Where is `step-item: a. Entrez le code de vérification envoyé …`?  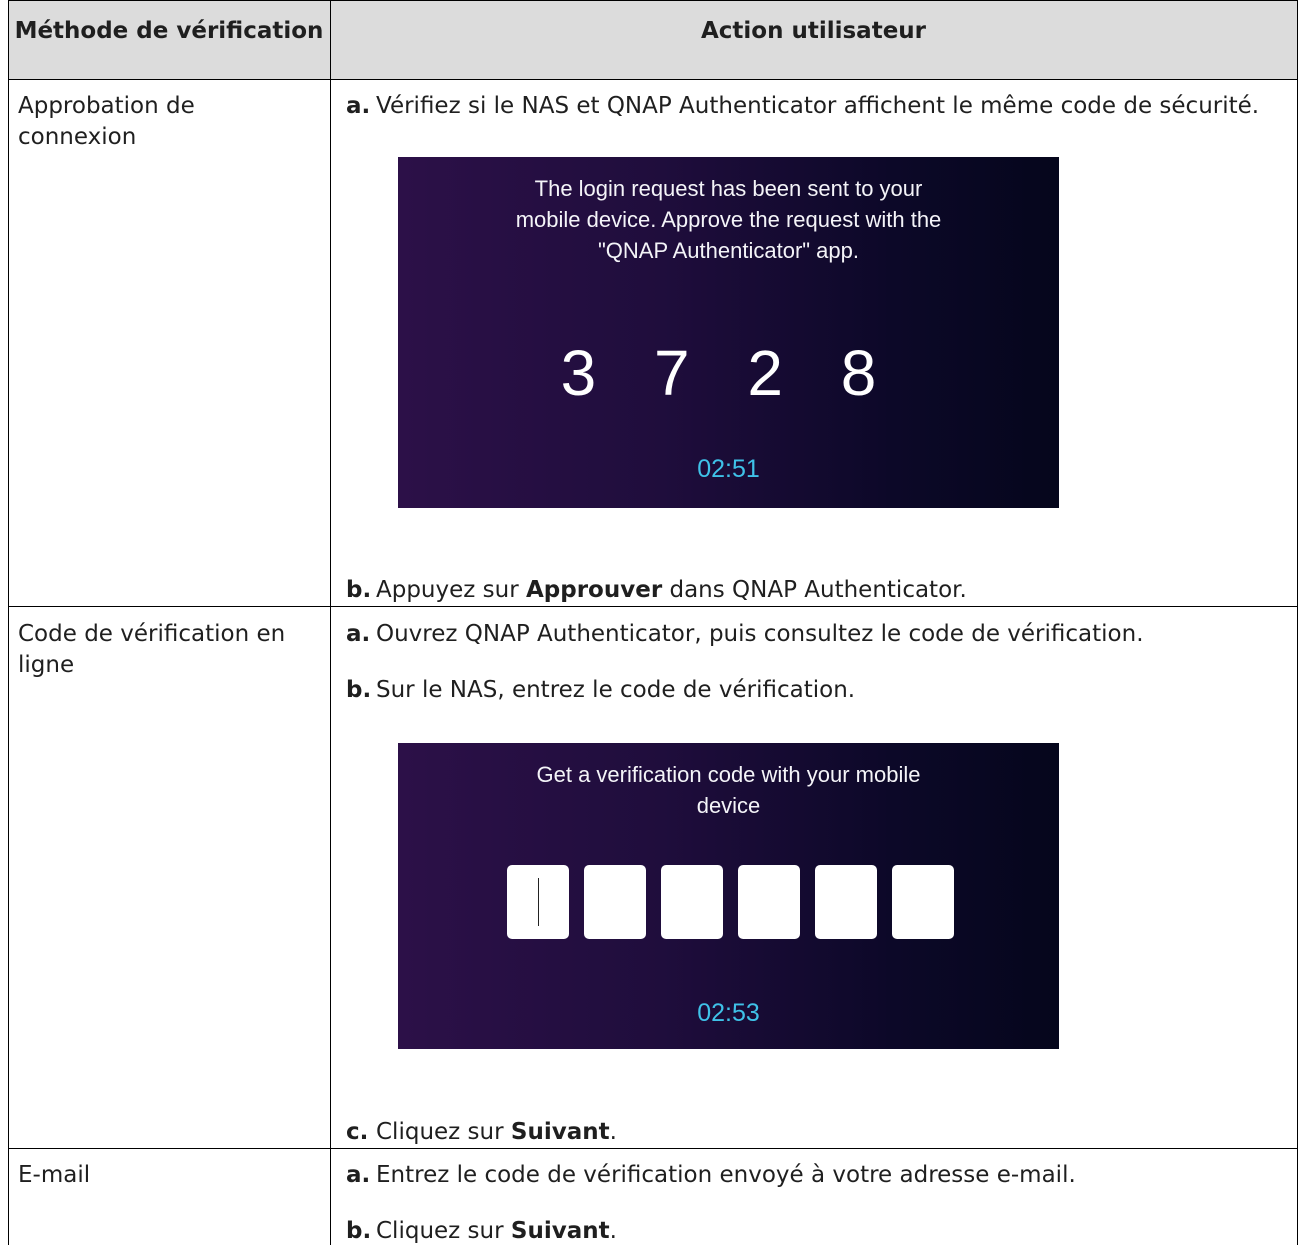 step-item: a. Entrez le code de vérification envoyé … is located at coordinates (711, 1175).